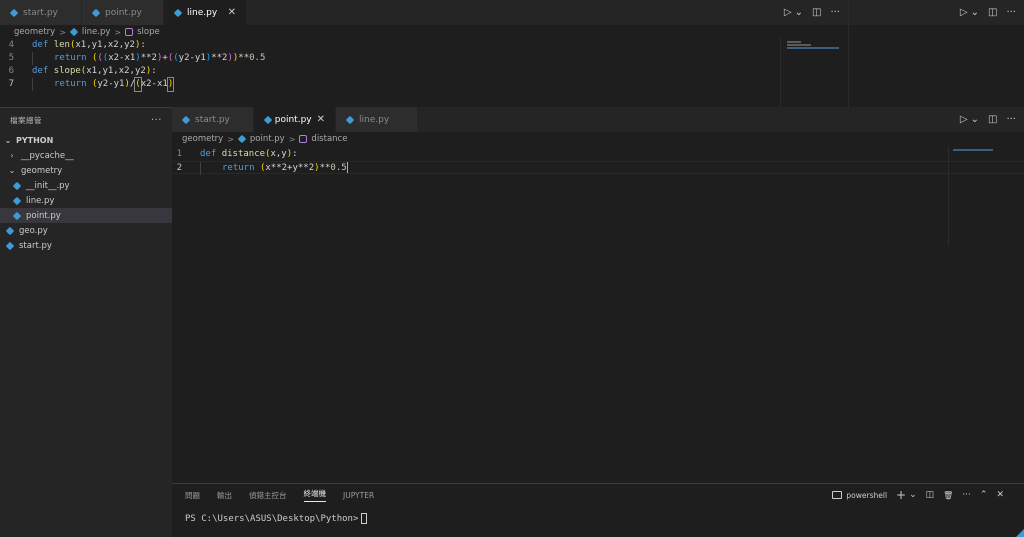 The image size is (1024, 537). What do you see at coordinates (329, 139) in the screenshot?
I see `breadcrumb-symbol: distance` at bounding box center [329, 139].